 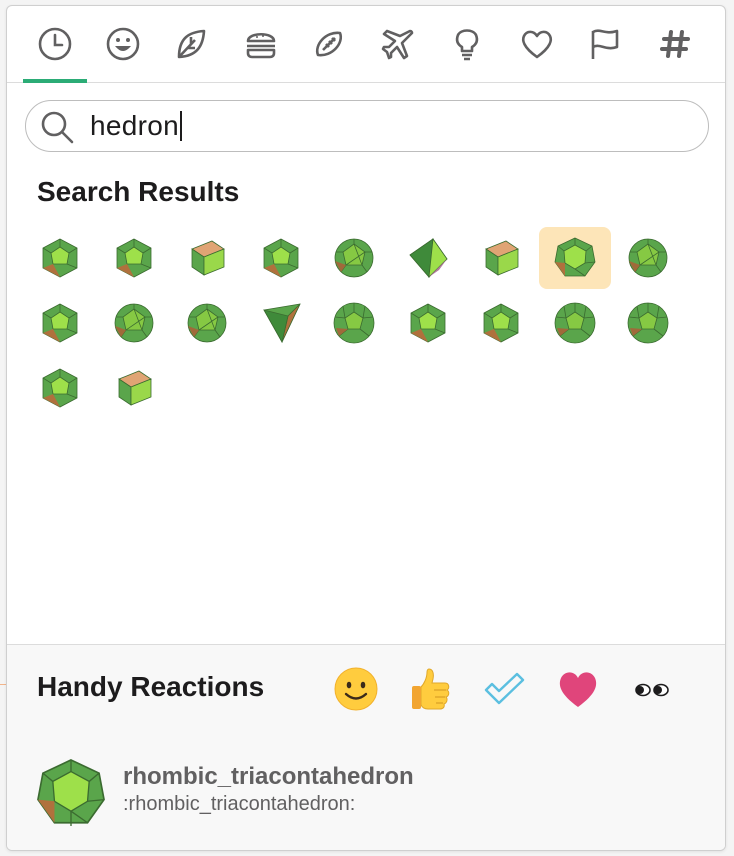 I want to click on emoji-result-rhombic-triacontahedron, so click(x=575, y=258).